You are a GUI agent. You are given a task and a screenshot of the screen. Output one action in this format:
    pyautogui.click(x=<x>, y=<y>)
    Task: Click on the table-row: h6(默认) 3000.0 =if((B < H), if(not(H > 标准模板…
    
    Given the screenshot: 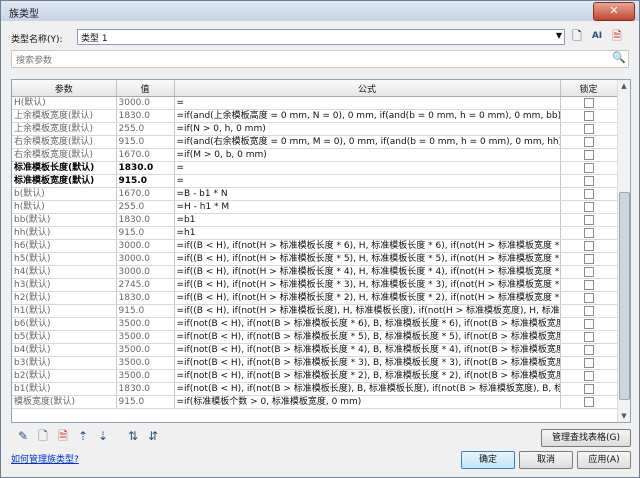 What is the action you would take?
    pyautogui.click(x=315, y=246)
    